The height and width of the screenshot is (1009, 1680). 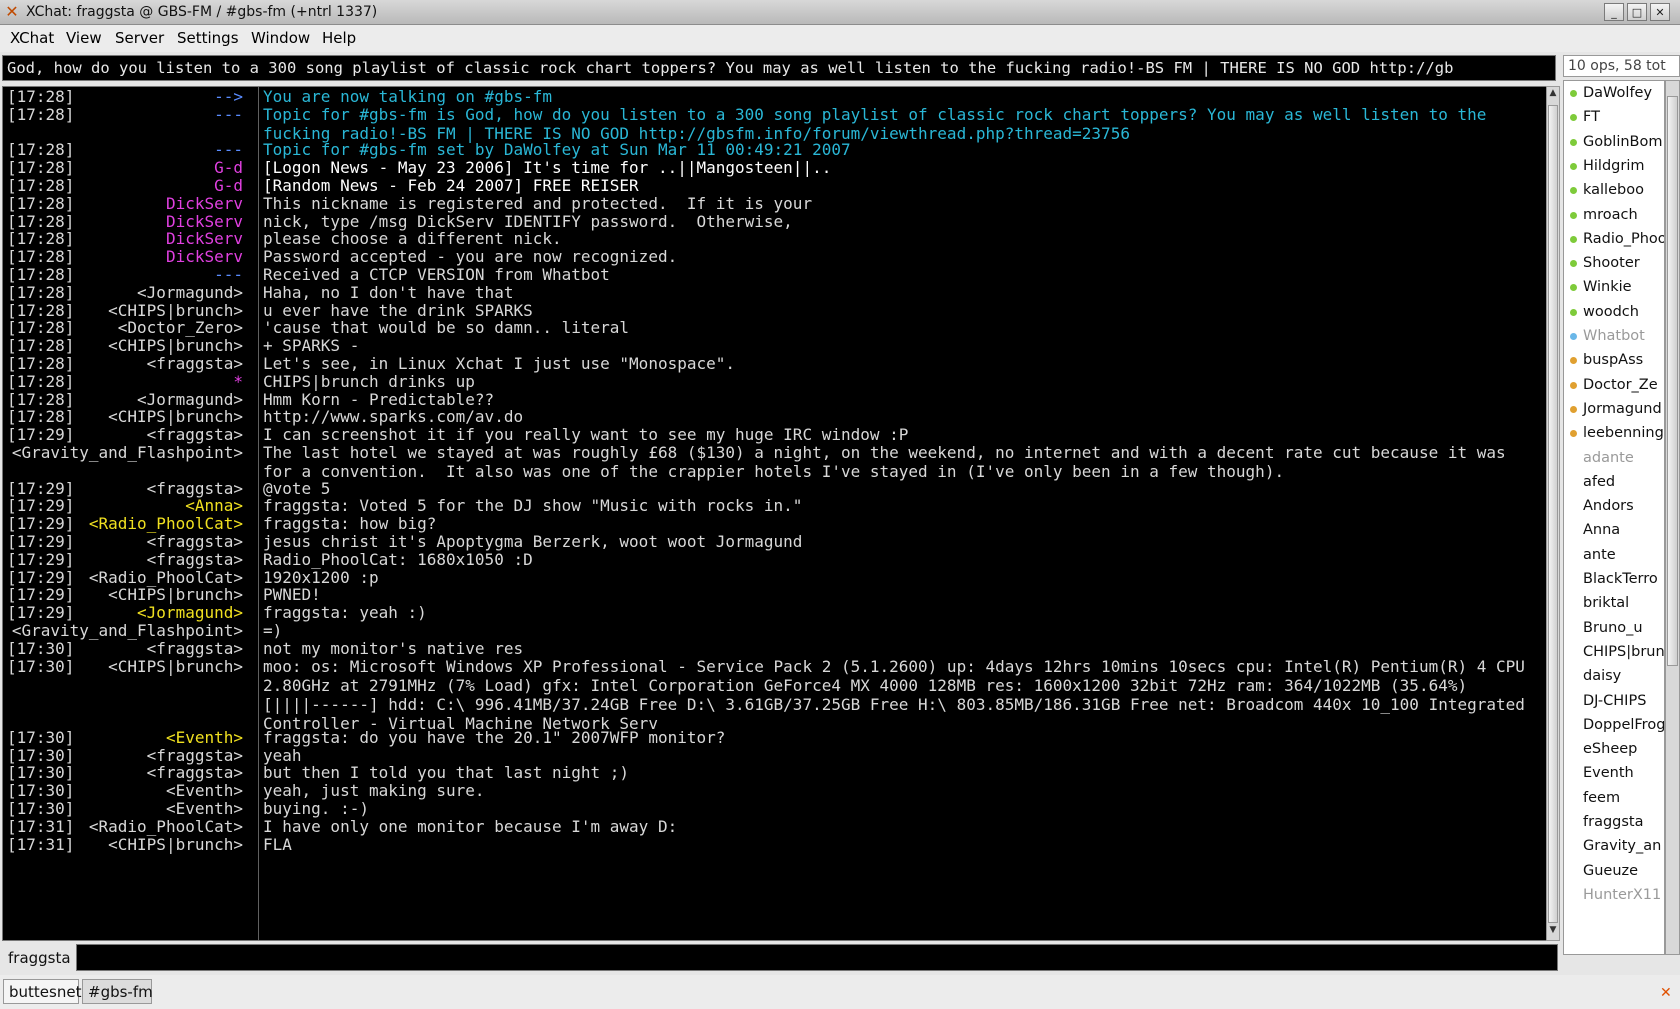 I want to click on user-list-item: adante, so click(x=1614, y=459).